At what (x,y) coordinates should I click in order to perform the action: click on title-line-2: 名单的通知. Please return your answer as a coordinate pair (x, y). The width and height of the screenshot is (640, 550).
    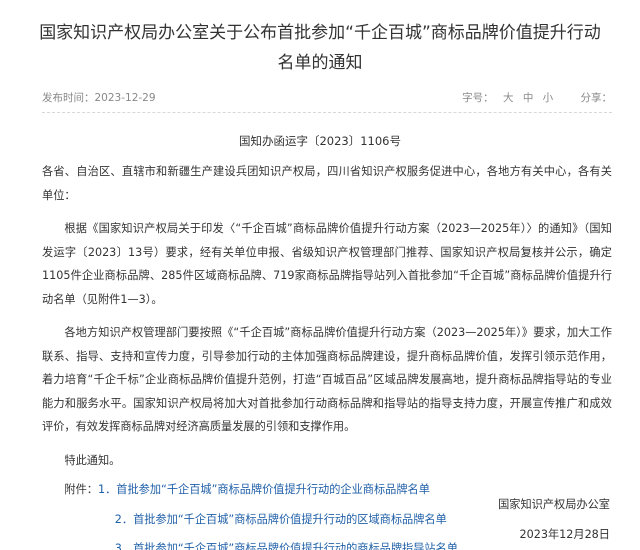
    Looking at the image, I should click on (320, 63).